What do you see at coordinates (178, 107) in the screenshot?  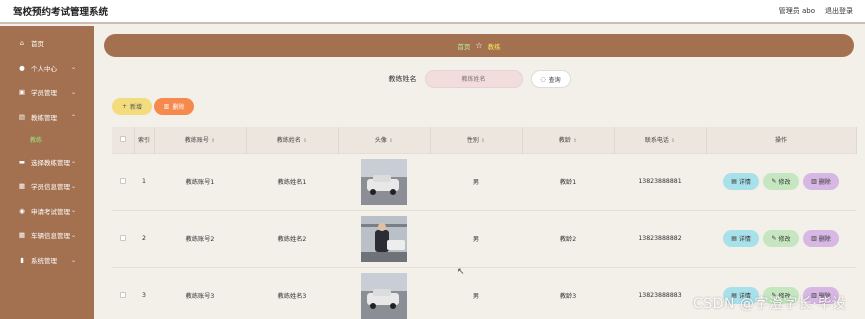 I see `delete-button-label: 删除` at bounding box center [178, 107].